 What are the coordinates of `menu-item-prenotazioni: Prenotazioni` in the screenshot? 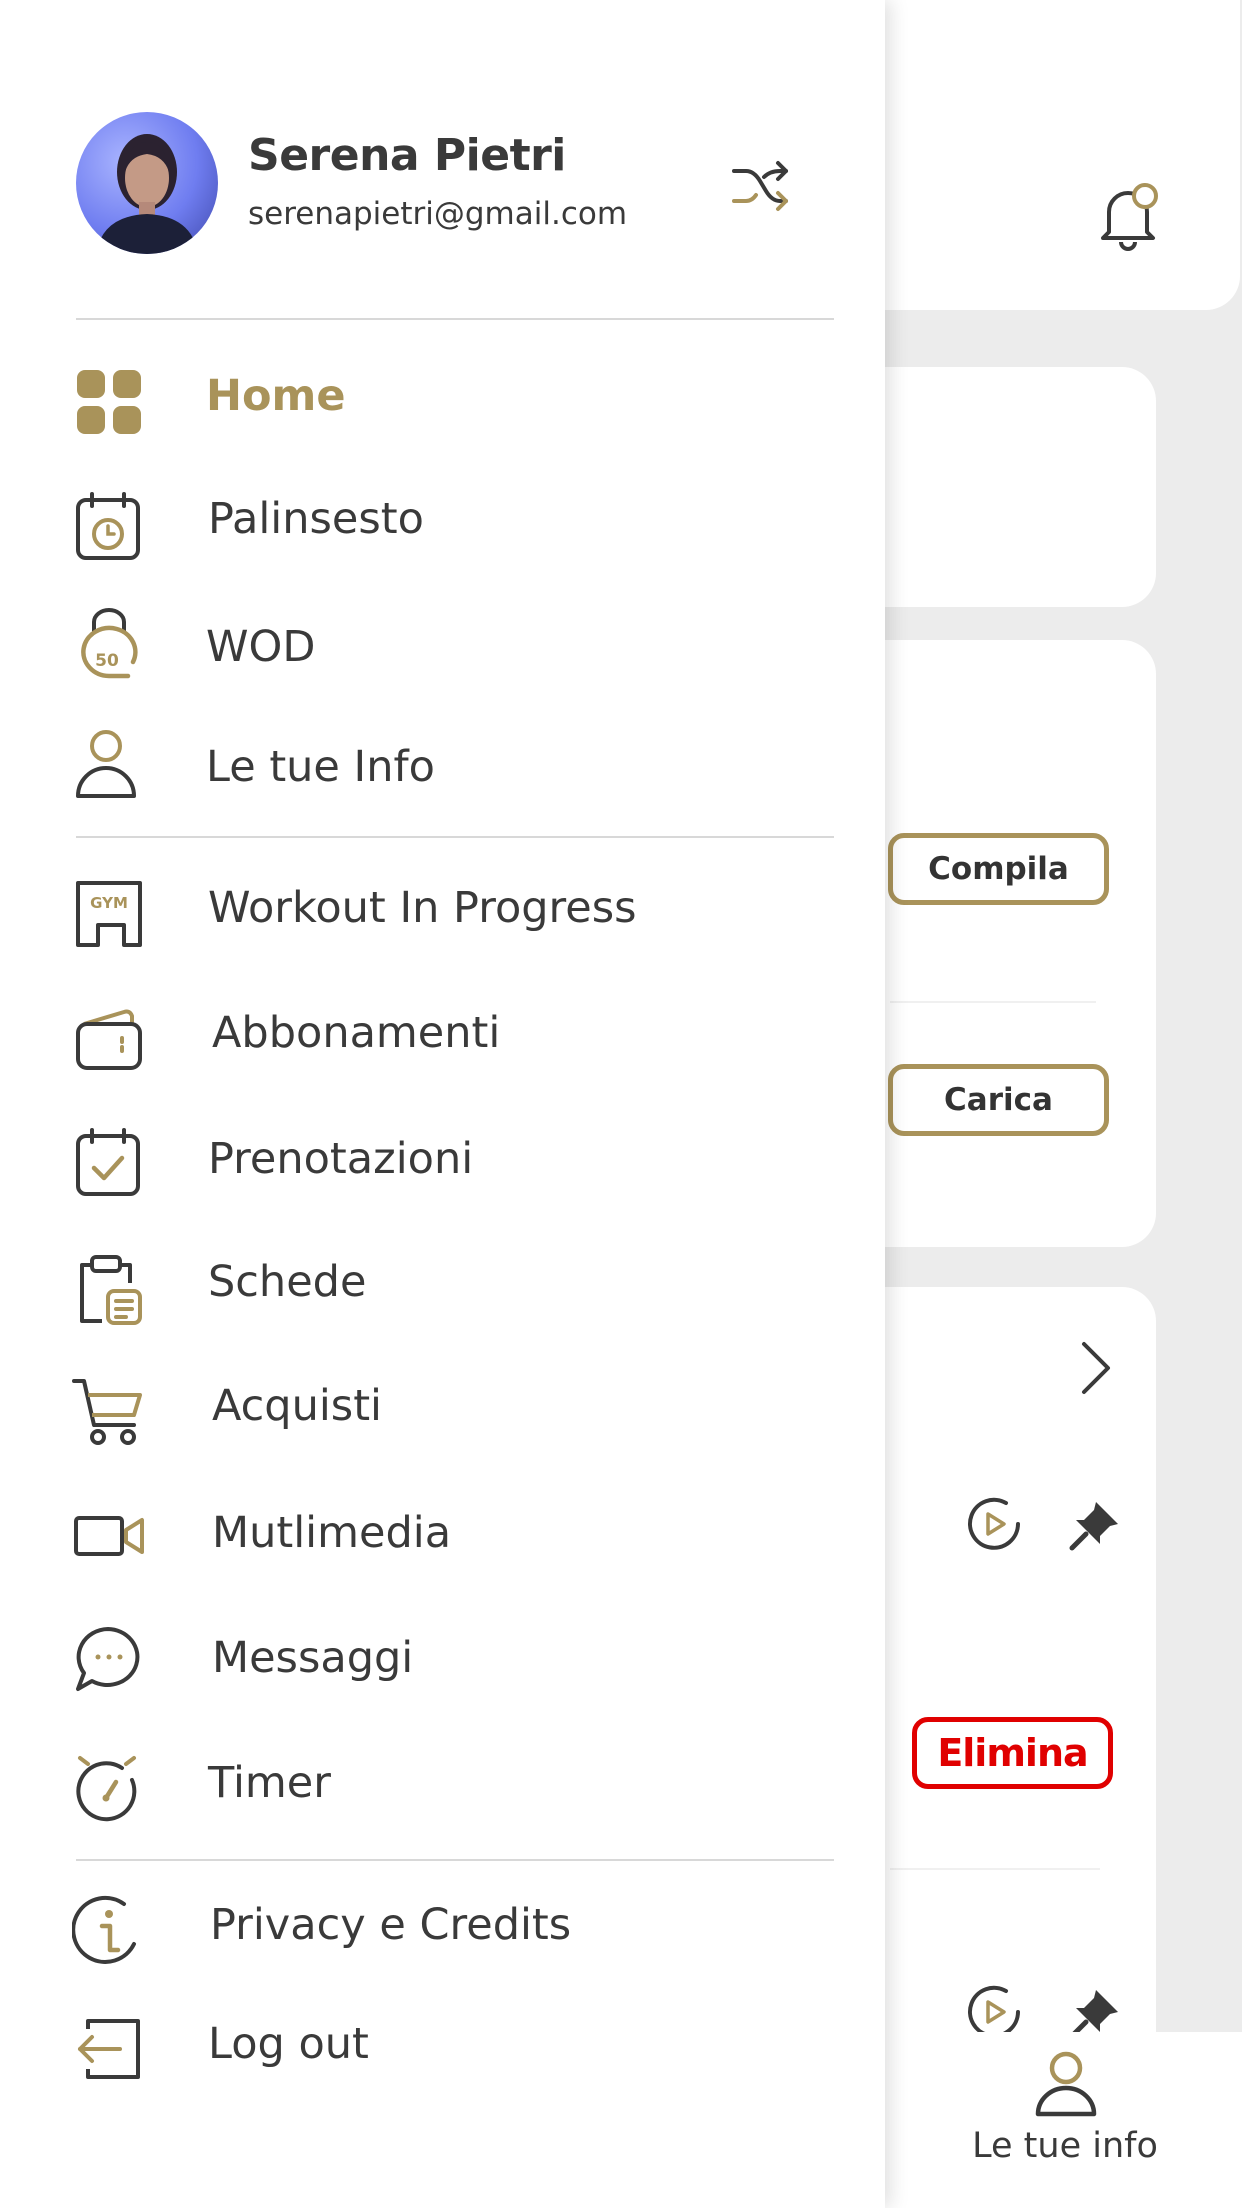 It's located at (442, 1160).